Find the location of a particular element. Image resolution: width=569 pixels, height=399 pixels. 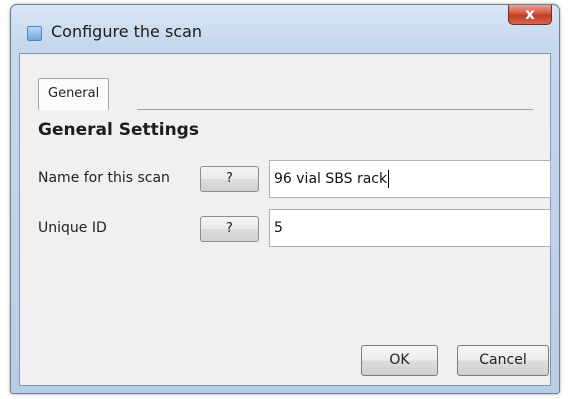

window-title: Configure the scan is located at coordinates (127, 31).